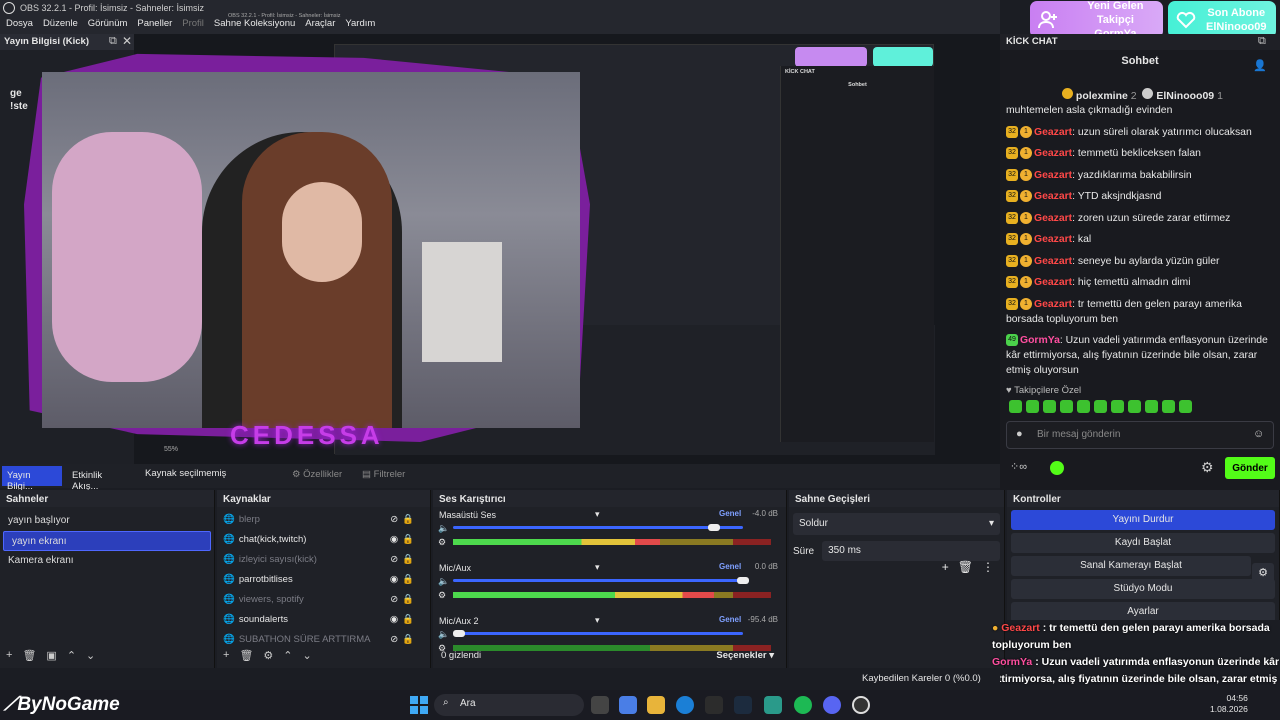 Image resolution: width=1280 pixels, height=720 pixels. I want to click on duration-input: 350 ms, so click(911, 551).